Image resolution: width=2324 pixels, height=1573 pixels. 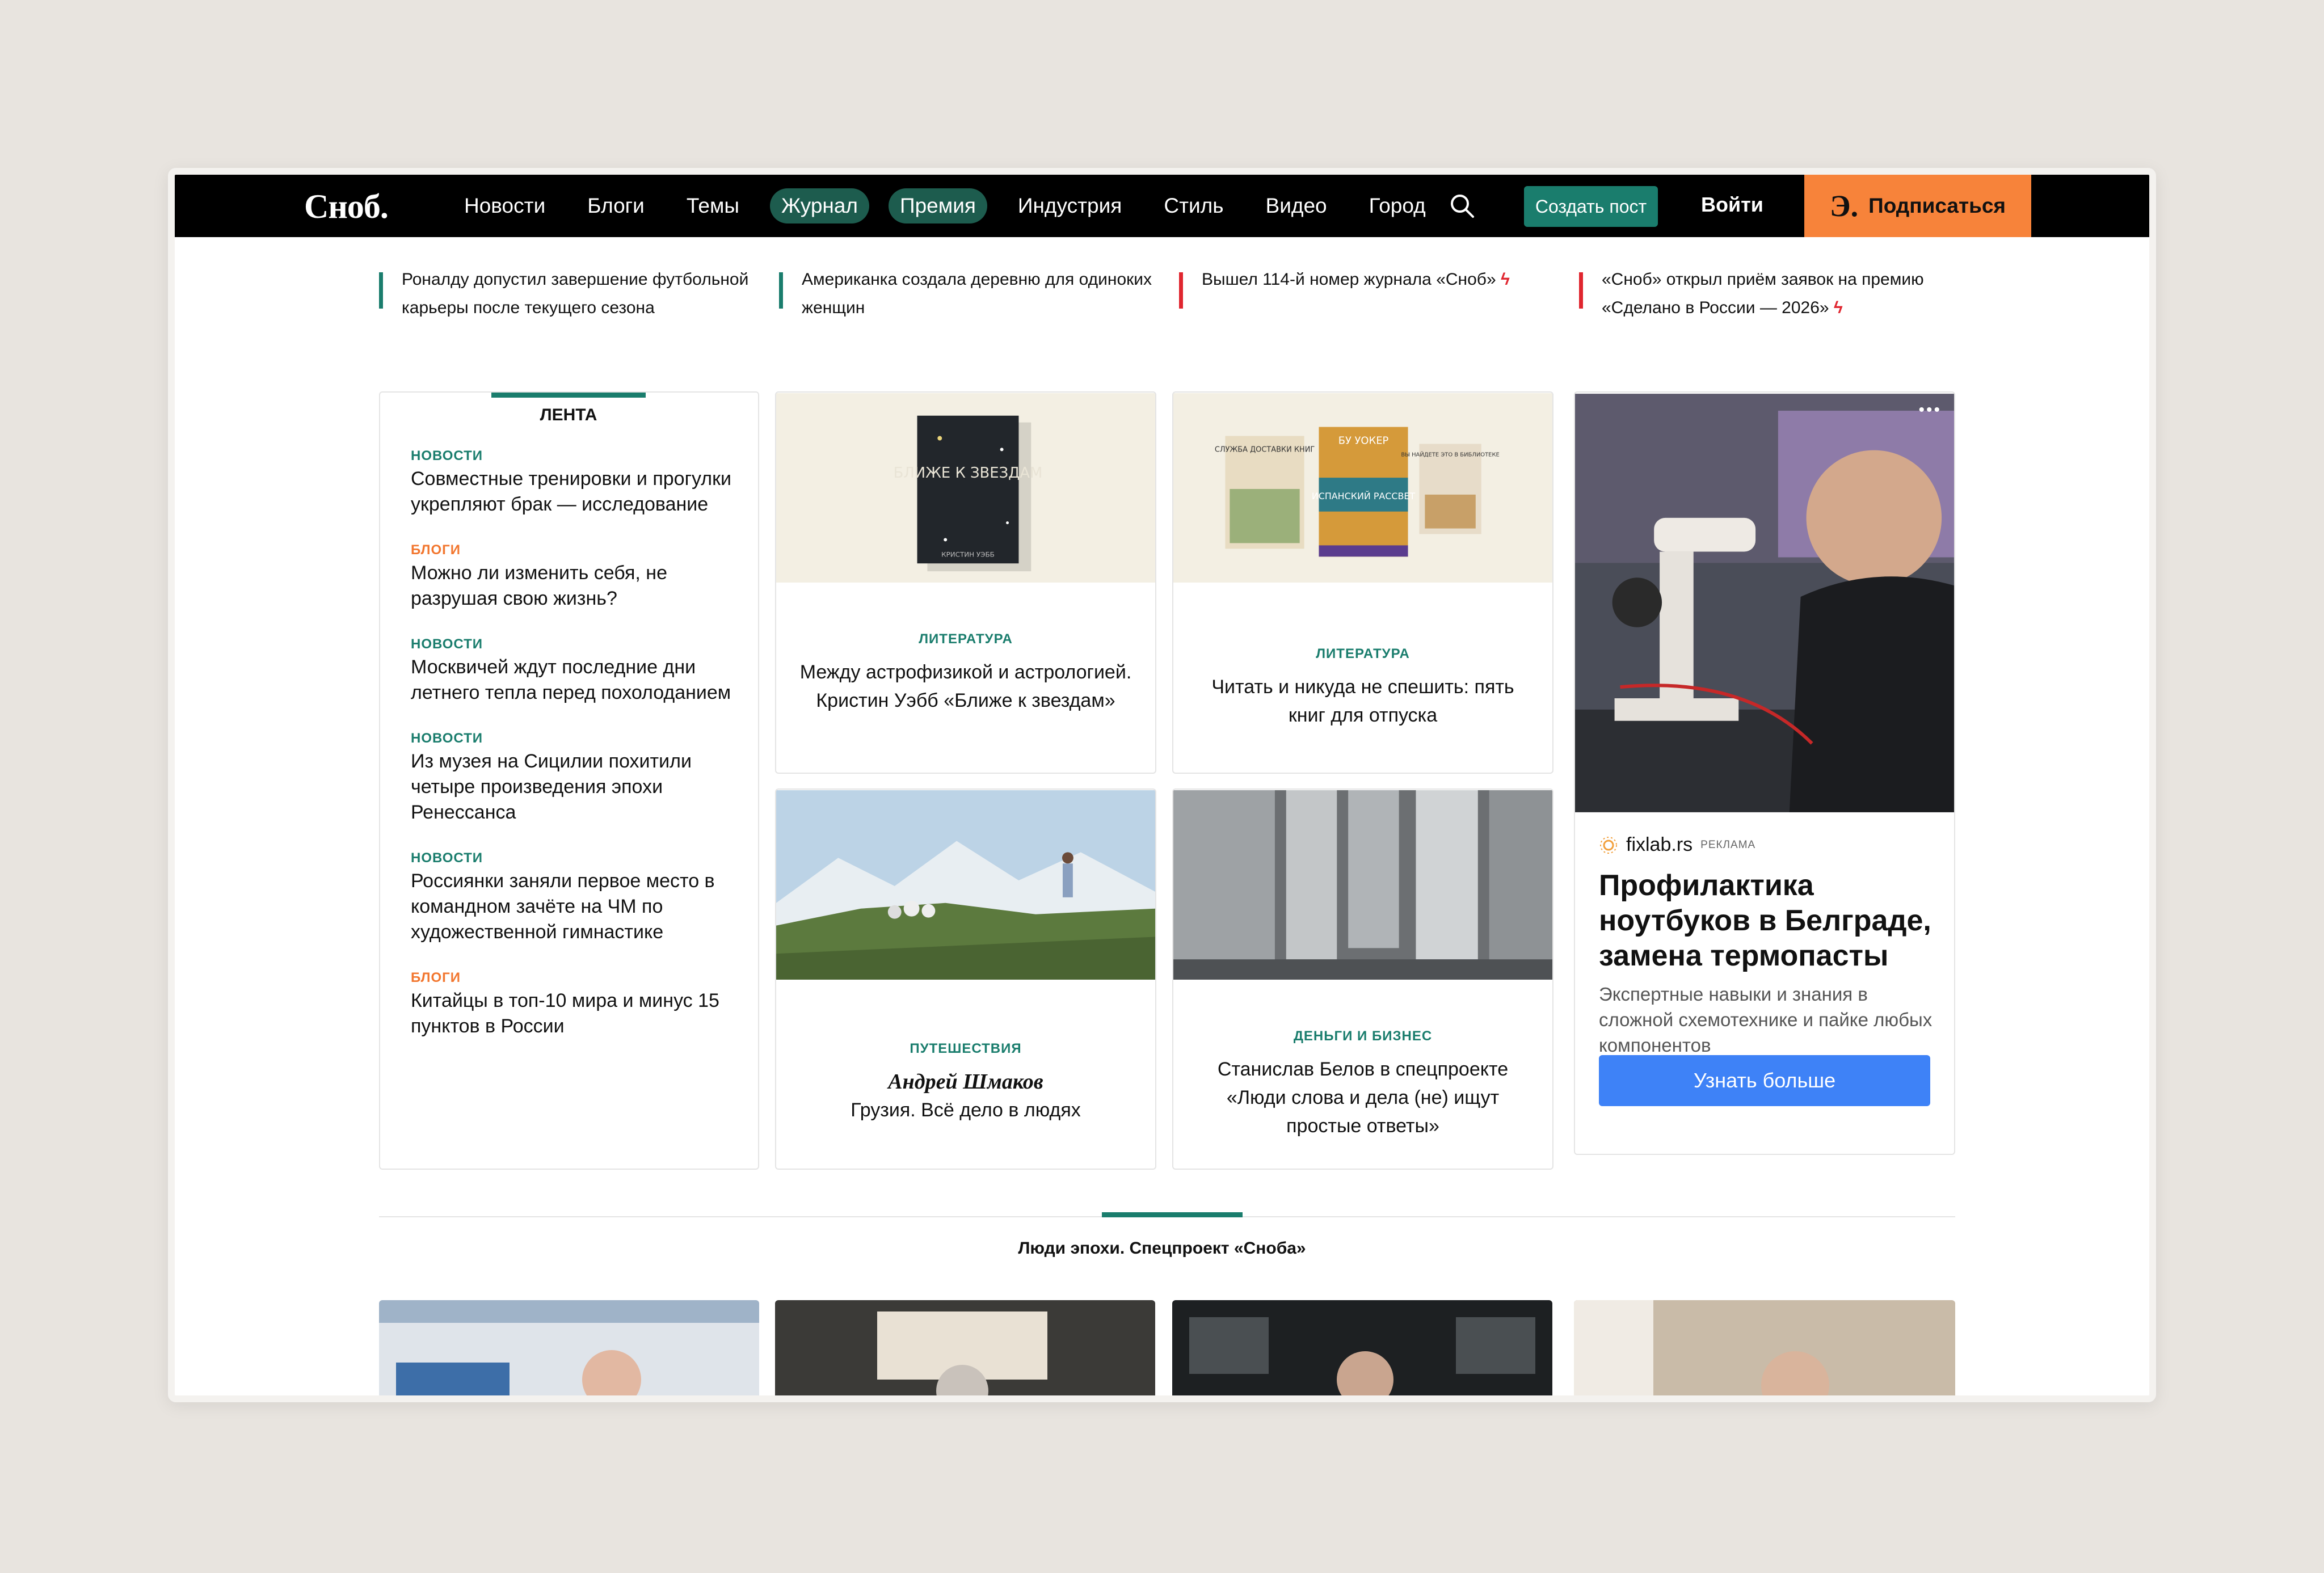 I want to click on subscribe-button: Э. Подписаться, so click(x=1917, y=206).